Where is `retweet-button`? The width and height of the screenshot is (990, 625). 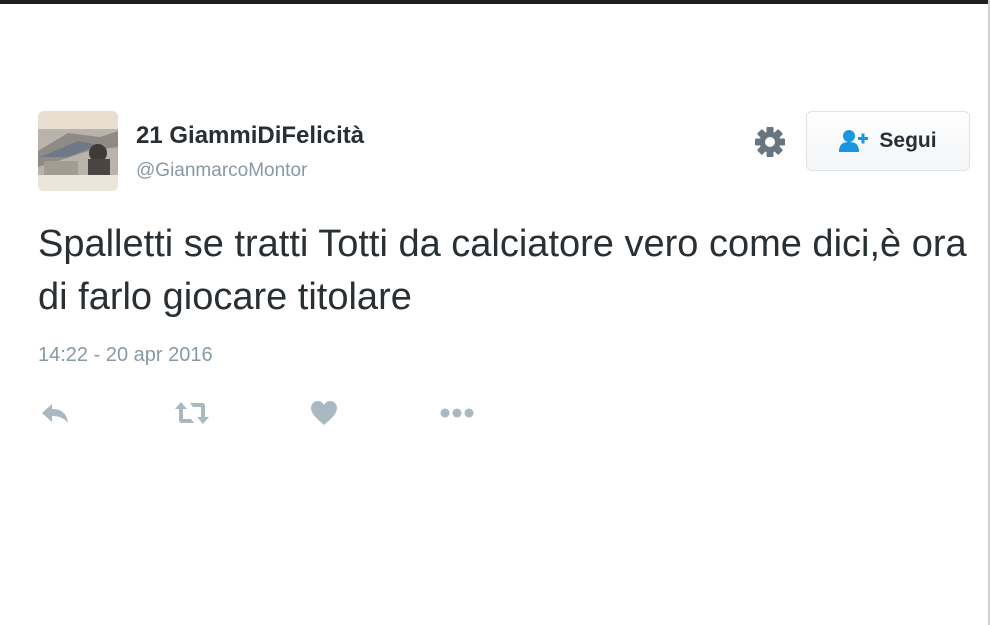
retweet-button is located at coordinates (192, 413).